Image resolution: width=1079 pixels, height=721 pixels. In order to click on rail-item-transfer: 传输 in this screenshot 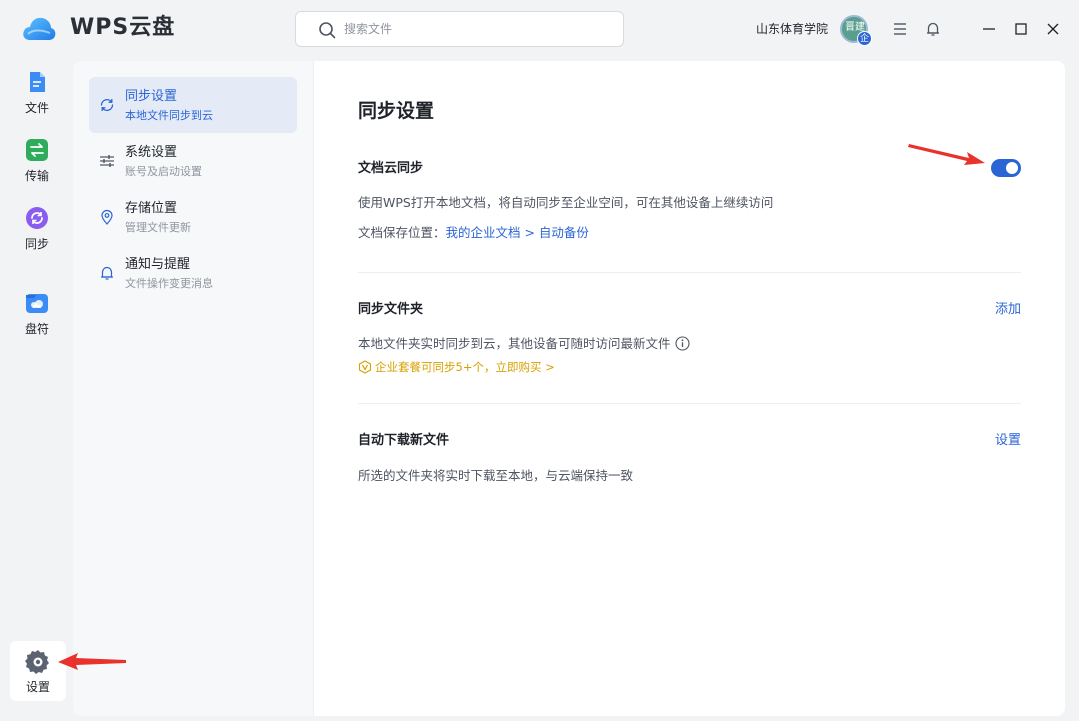, I will do `click(37, 165)`.